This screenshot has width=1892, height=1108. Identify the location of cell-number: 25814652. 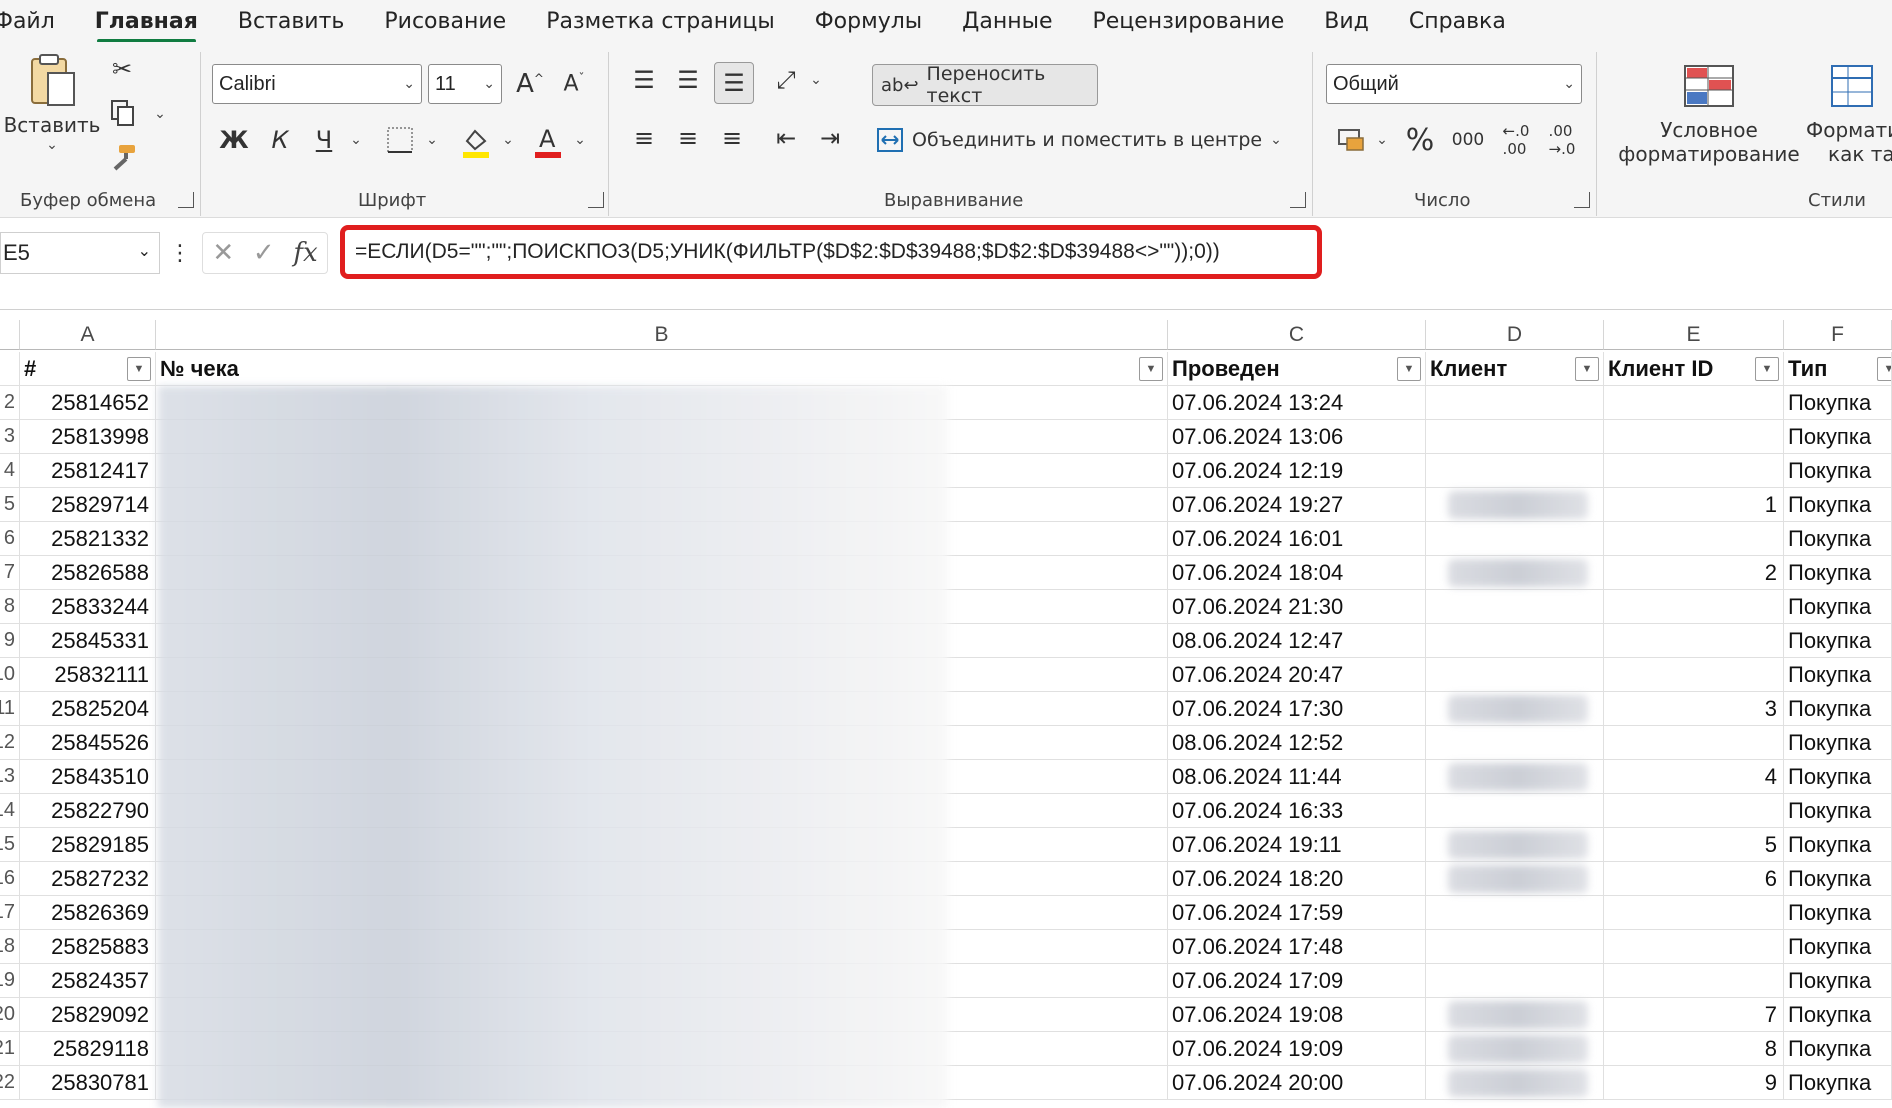
(88, 403).